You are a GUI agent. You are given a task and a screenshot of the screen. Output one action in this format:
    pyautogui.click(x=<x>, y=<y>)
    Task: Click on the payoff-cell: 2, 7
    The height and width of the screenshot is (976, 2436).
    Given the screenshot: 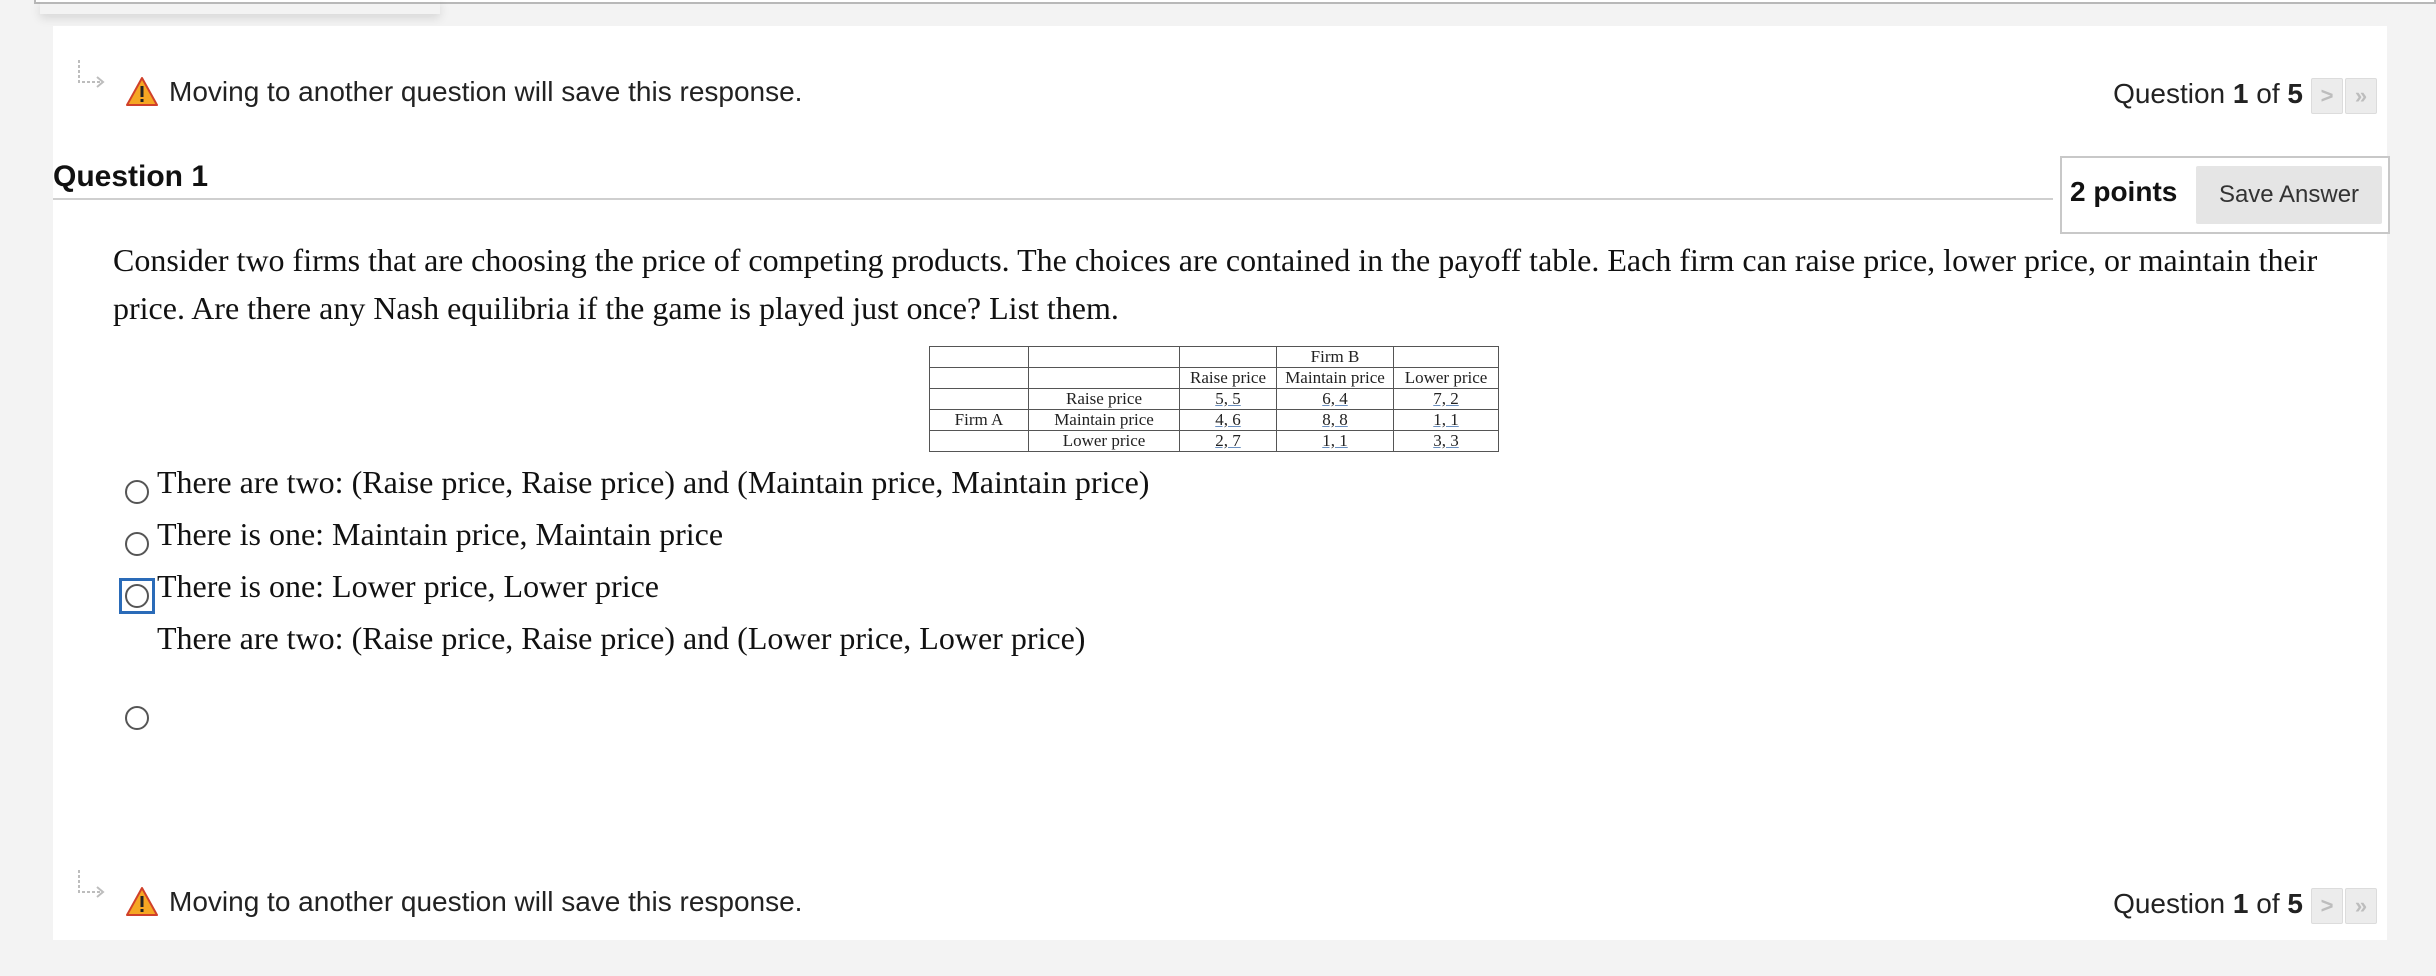 What is the action you would take?
    pyautogui.click(x=1228, y=441)
    